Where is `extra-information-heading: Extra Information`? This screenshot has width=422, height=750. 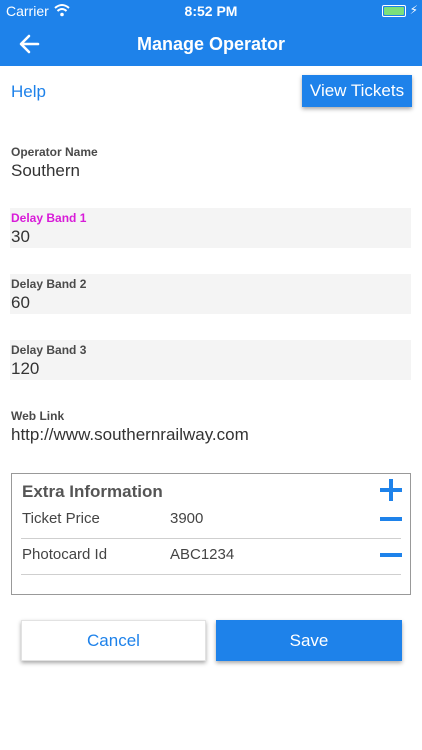
extra-information-heading: Extra Information is located at coordinates (92, 491).